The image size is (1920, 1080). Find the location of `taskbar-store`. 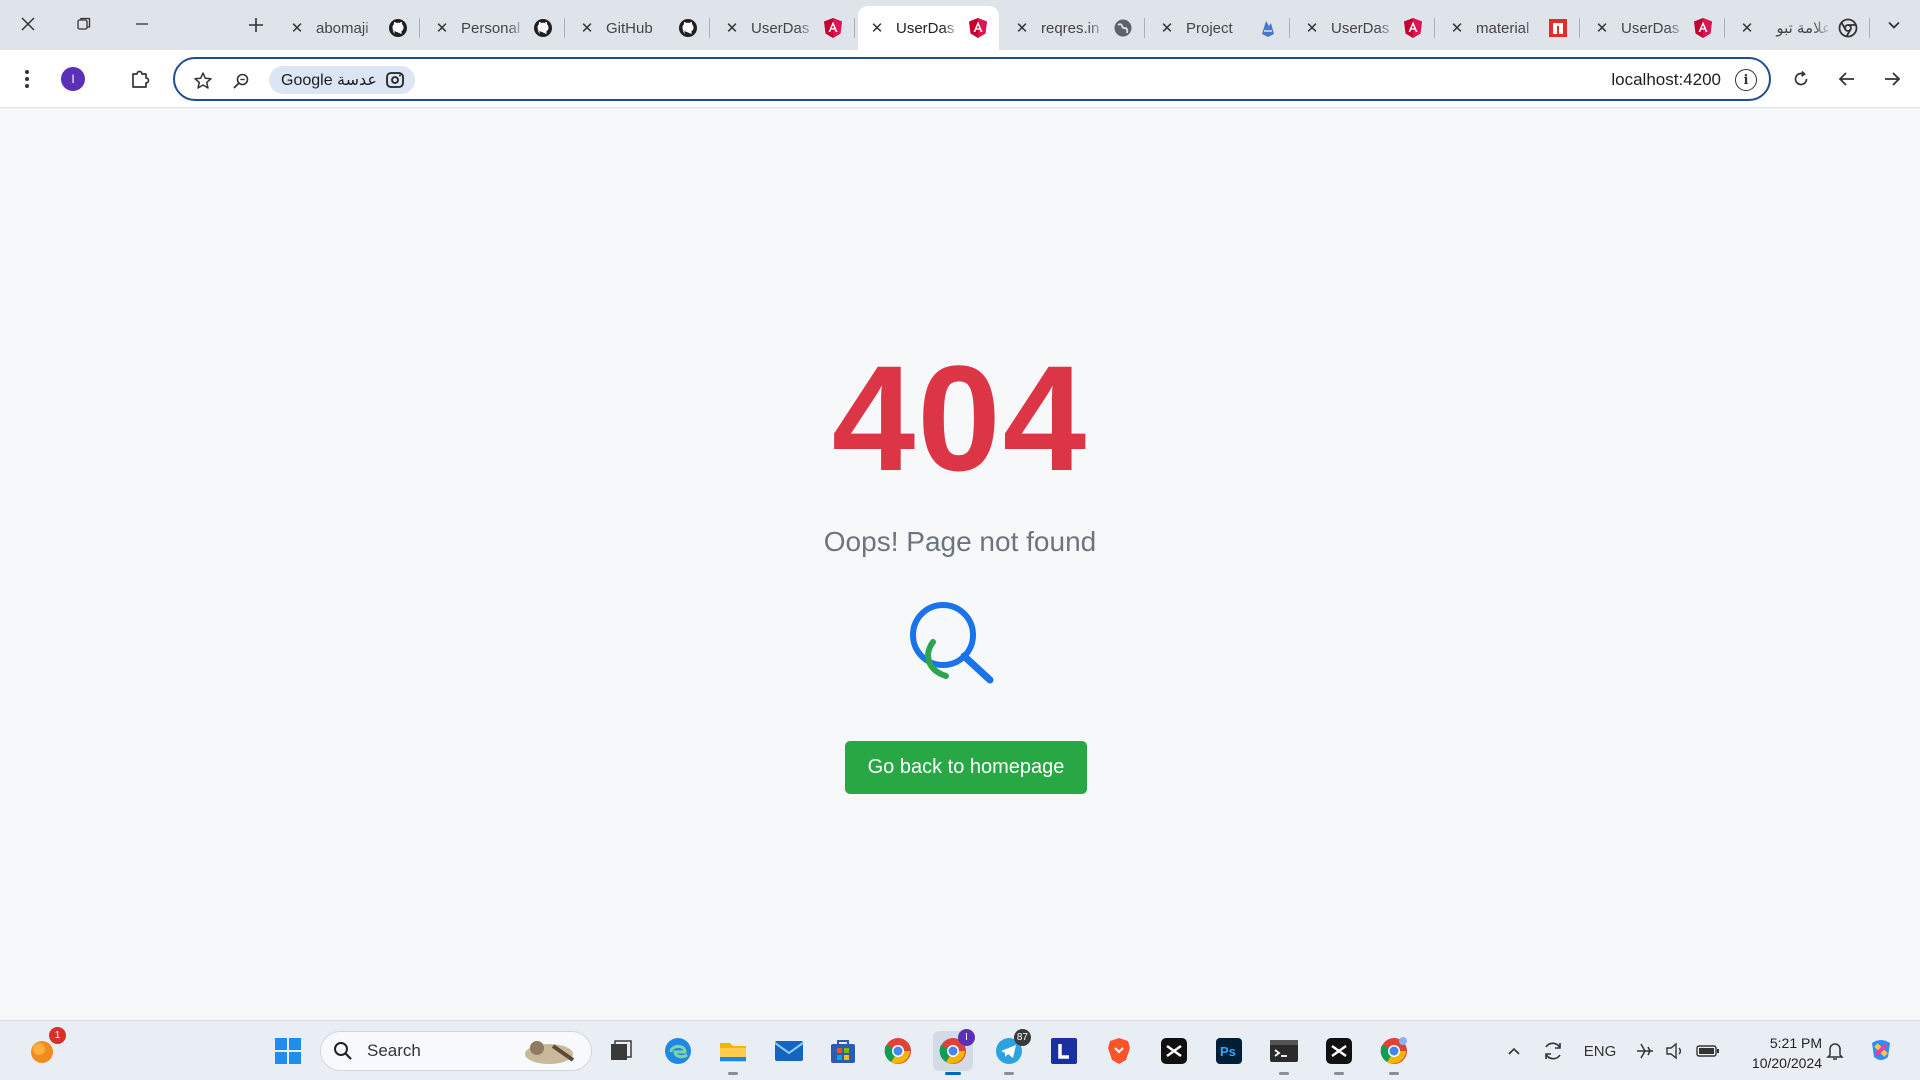

taskbar-store is located at coordinates (843, 1051).